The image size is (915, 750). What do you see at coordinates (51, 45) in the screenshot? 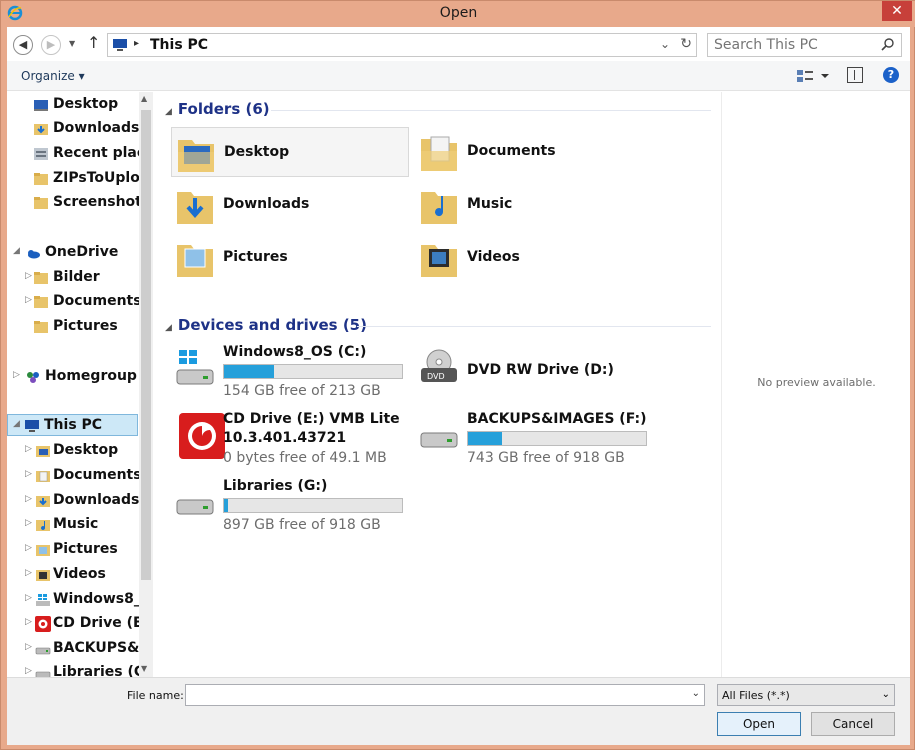
I see `forward-button: ▶` at bounding box center [51, 45].